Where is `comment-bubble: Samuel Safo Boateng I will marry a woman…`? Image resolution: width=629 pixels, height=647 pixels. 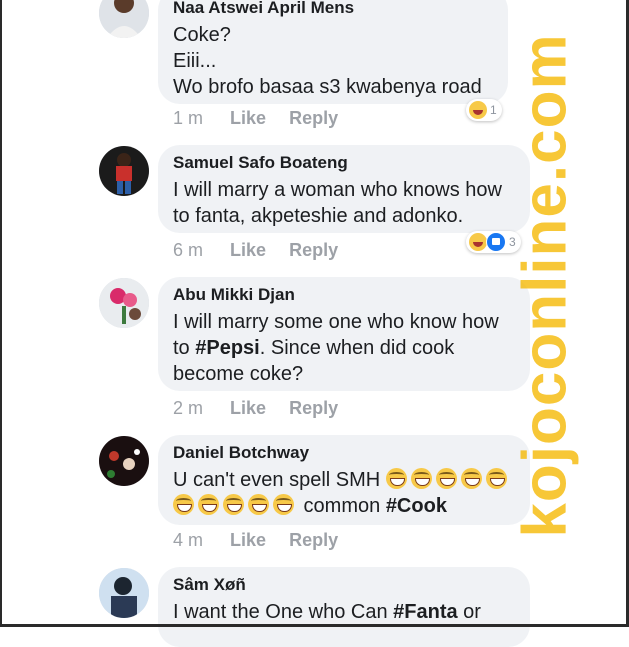
comment-bubble: Samuel Safo Boateng I will marry a woman… is located at coordinates (344, 189).